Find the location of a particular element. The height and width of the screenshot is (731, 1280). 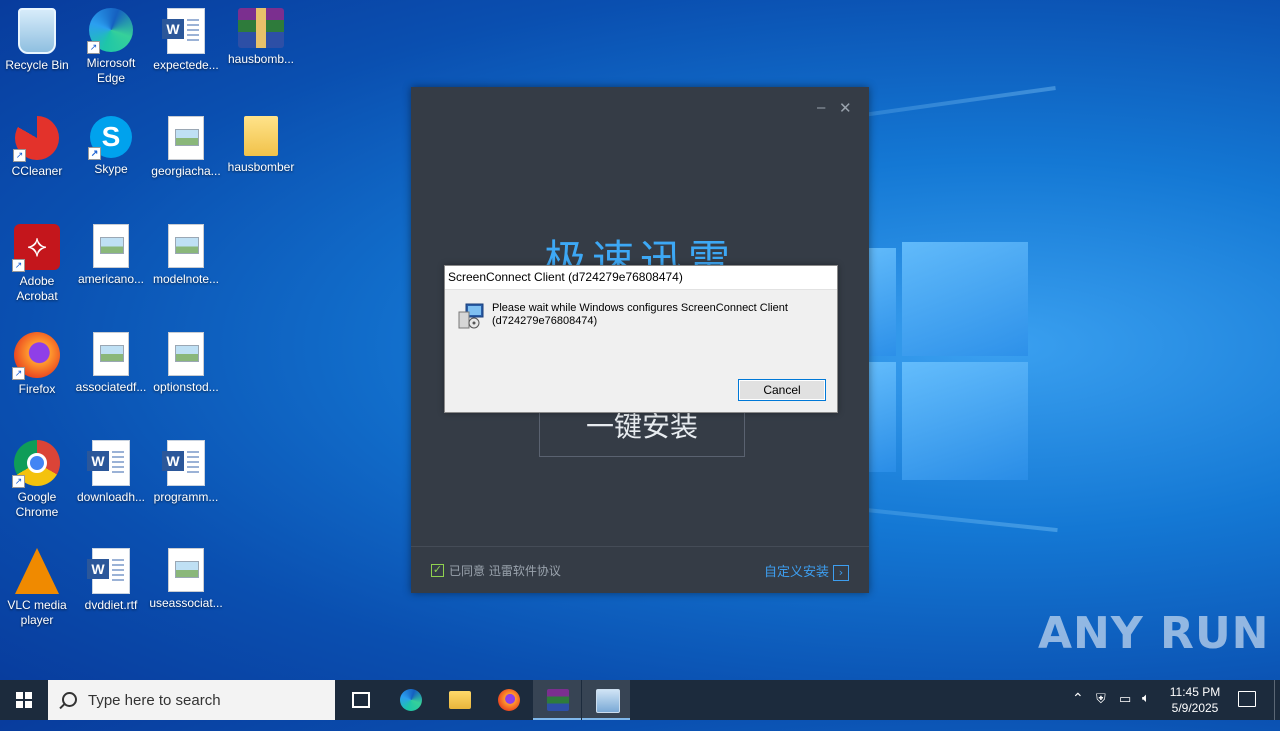

taskbar-file-explorer-button is located at coordinates (459, 700).